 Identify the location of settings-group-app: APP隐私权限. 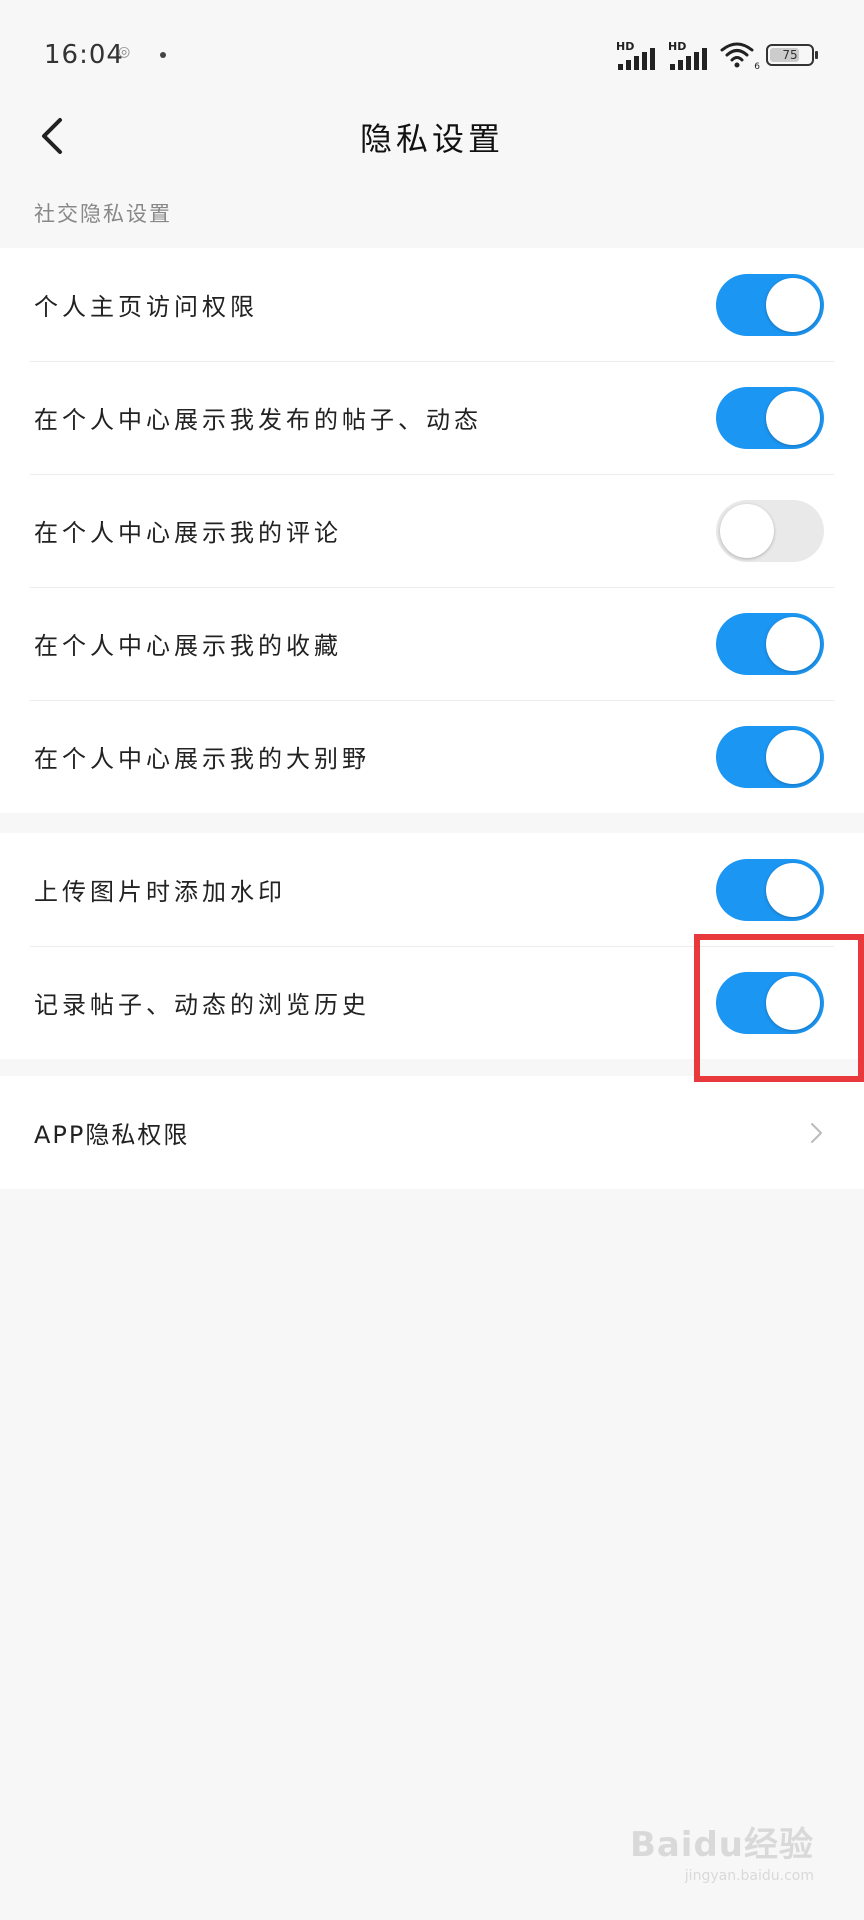
(432, 1132).